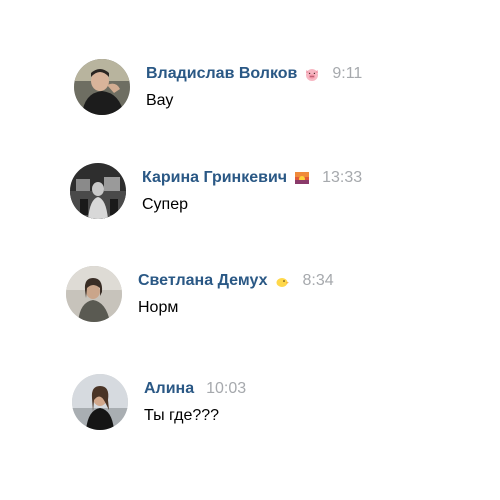 Image resolution: width=500 pixels, height=500 pixels. Describe the element at coordinates (280, 198) in the screenshot. I see `message-item: Карина Гринкевич 13:33 Супер` at that location.